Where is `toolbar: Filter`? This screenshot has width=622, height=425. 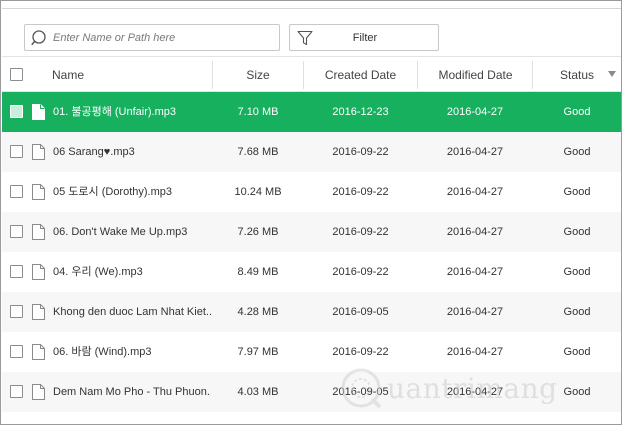
toolbar: Filter is located at coordinates (311, 29).